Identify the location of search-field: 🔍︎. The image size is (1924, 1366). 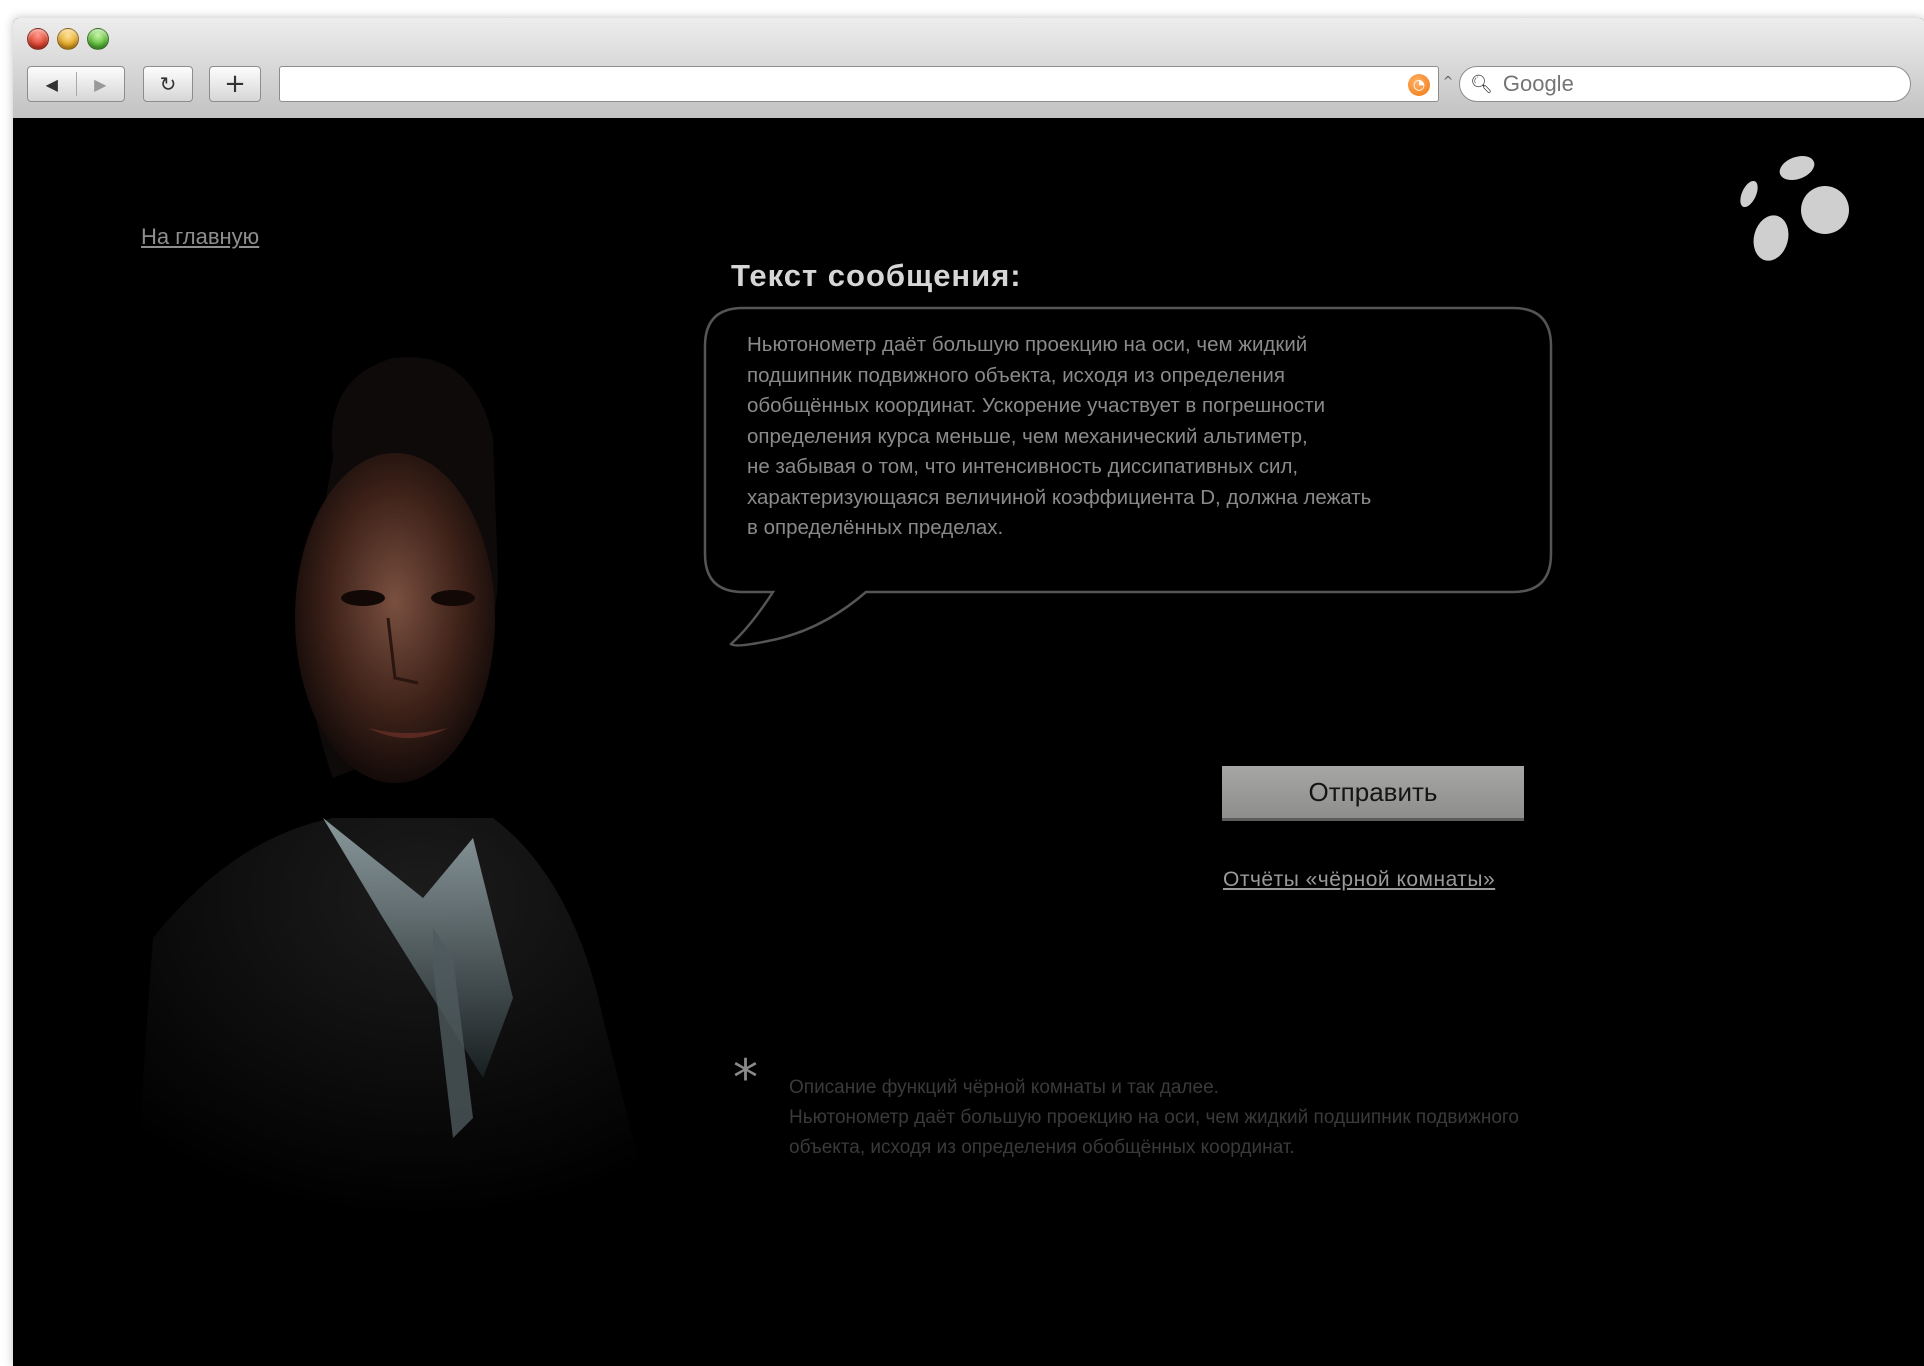
(1685, 84).